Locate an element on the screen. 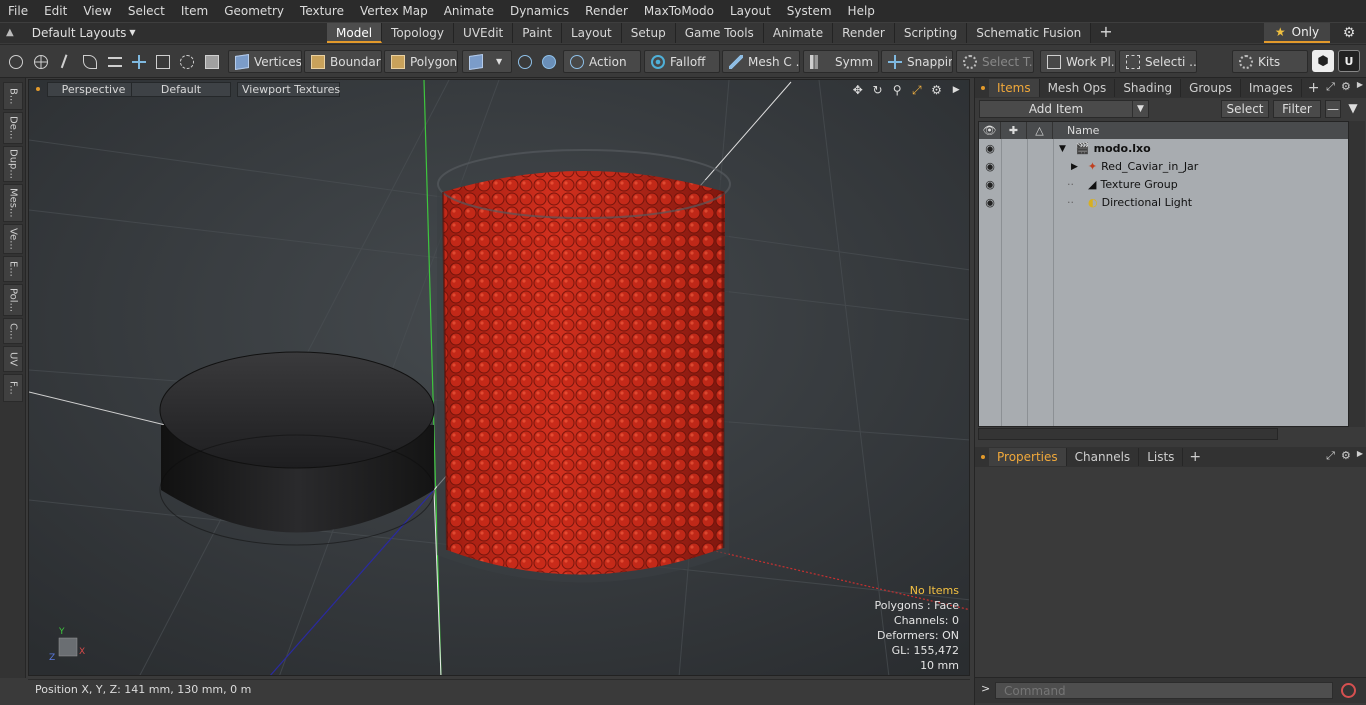 The image size is (1366, 705). item-list-vertical-scrollbar is located at coordinates (1357, 274).